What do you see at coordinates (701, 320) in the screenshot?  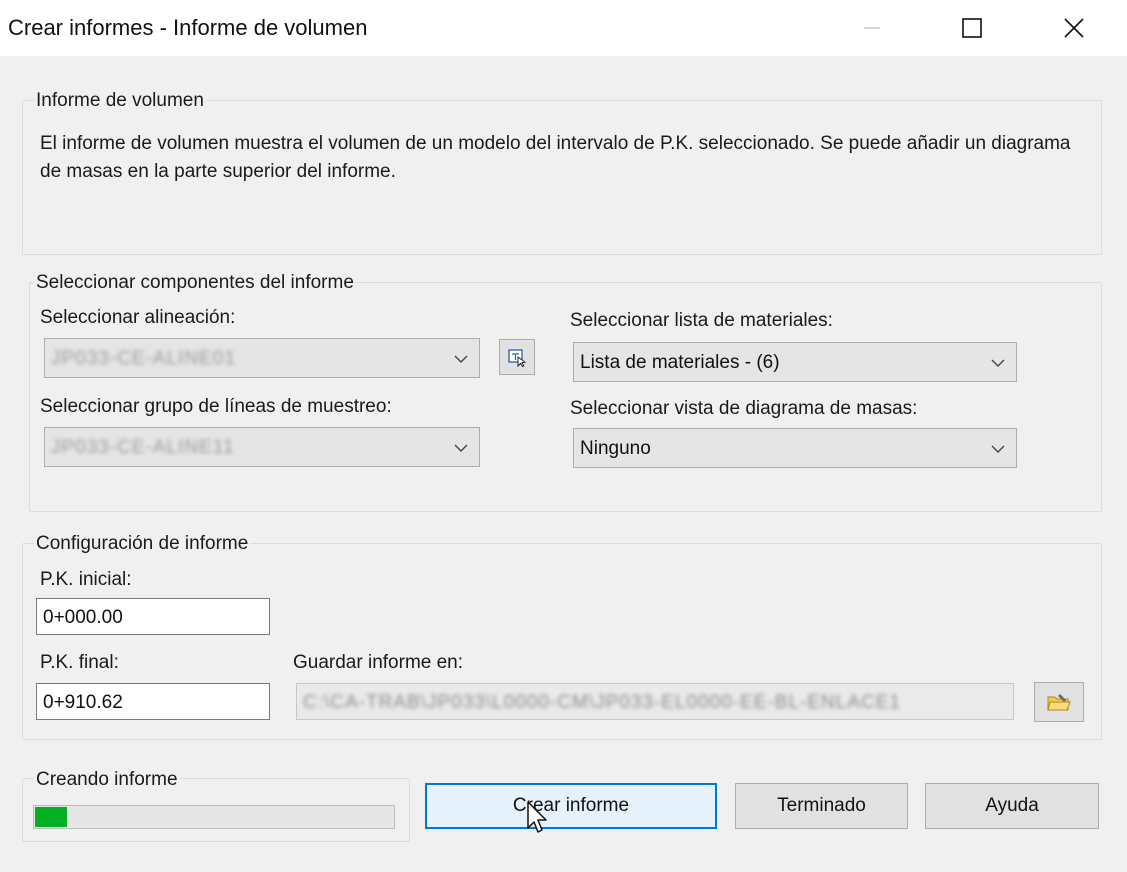 I see `material-list-label: Seleccionar lista de materiales:` at bounding box center [701, 320].